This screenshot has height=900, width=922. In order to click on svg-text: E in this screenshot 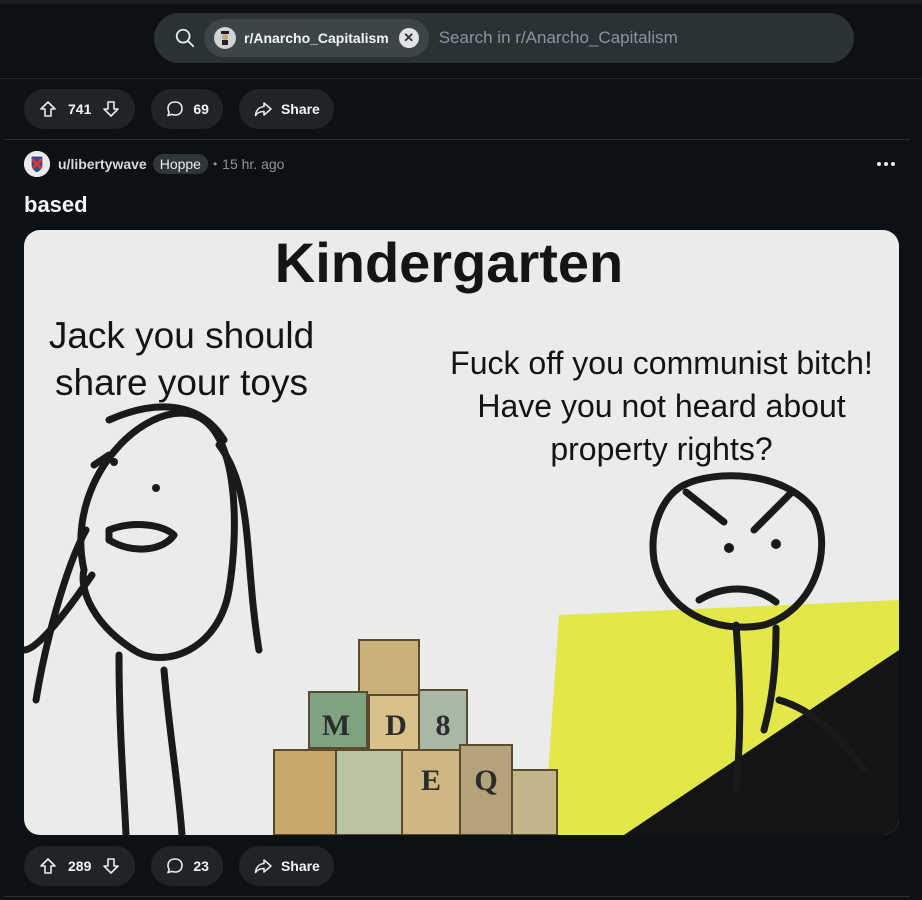, I will do `click(431, 780)`.